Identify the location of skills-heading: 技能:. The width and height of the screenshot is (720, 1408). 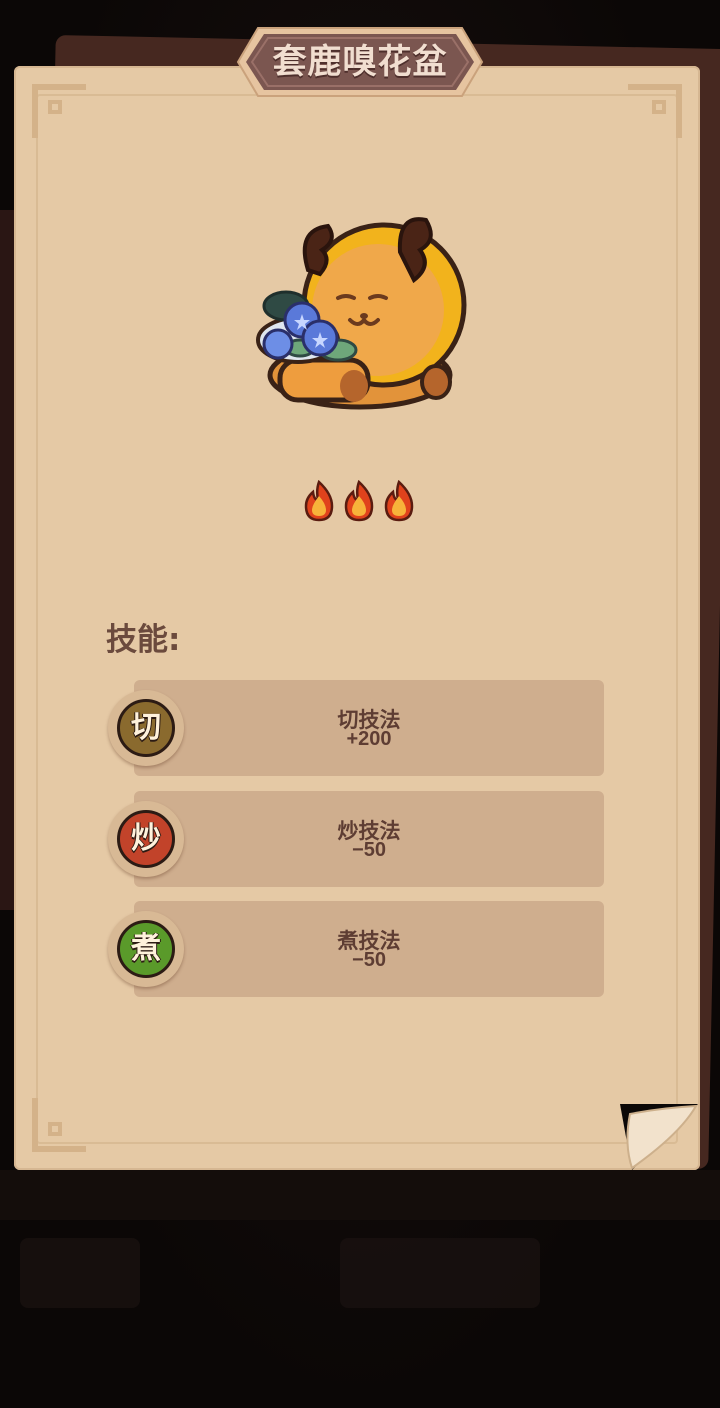
(143, 640).